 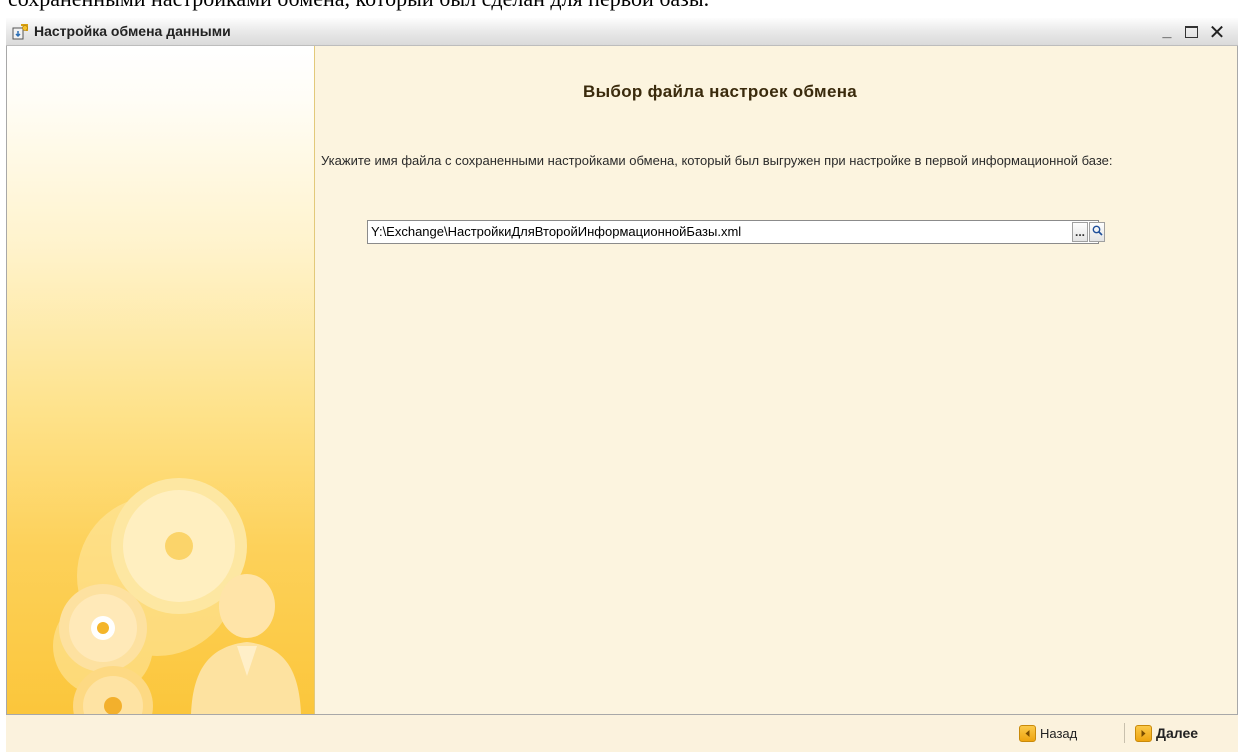 I want to click on navigation-bar: Назад Далее, so click(x=622, y=733).